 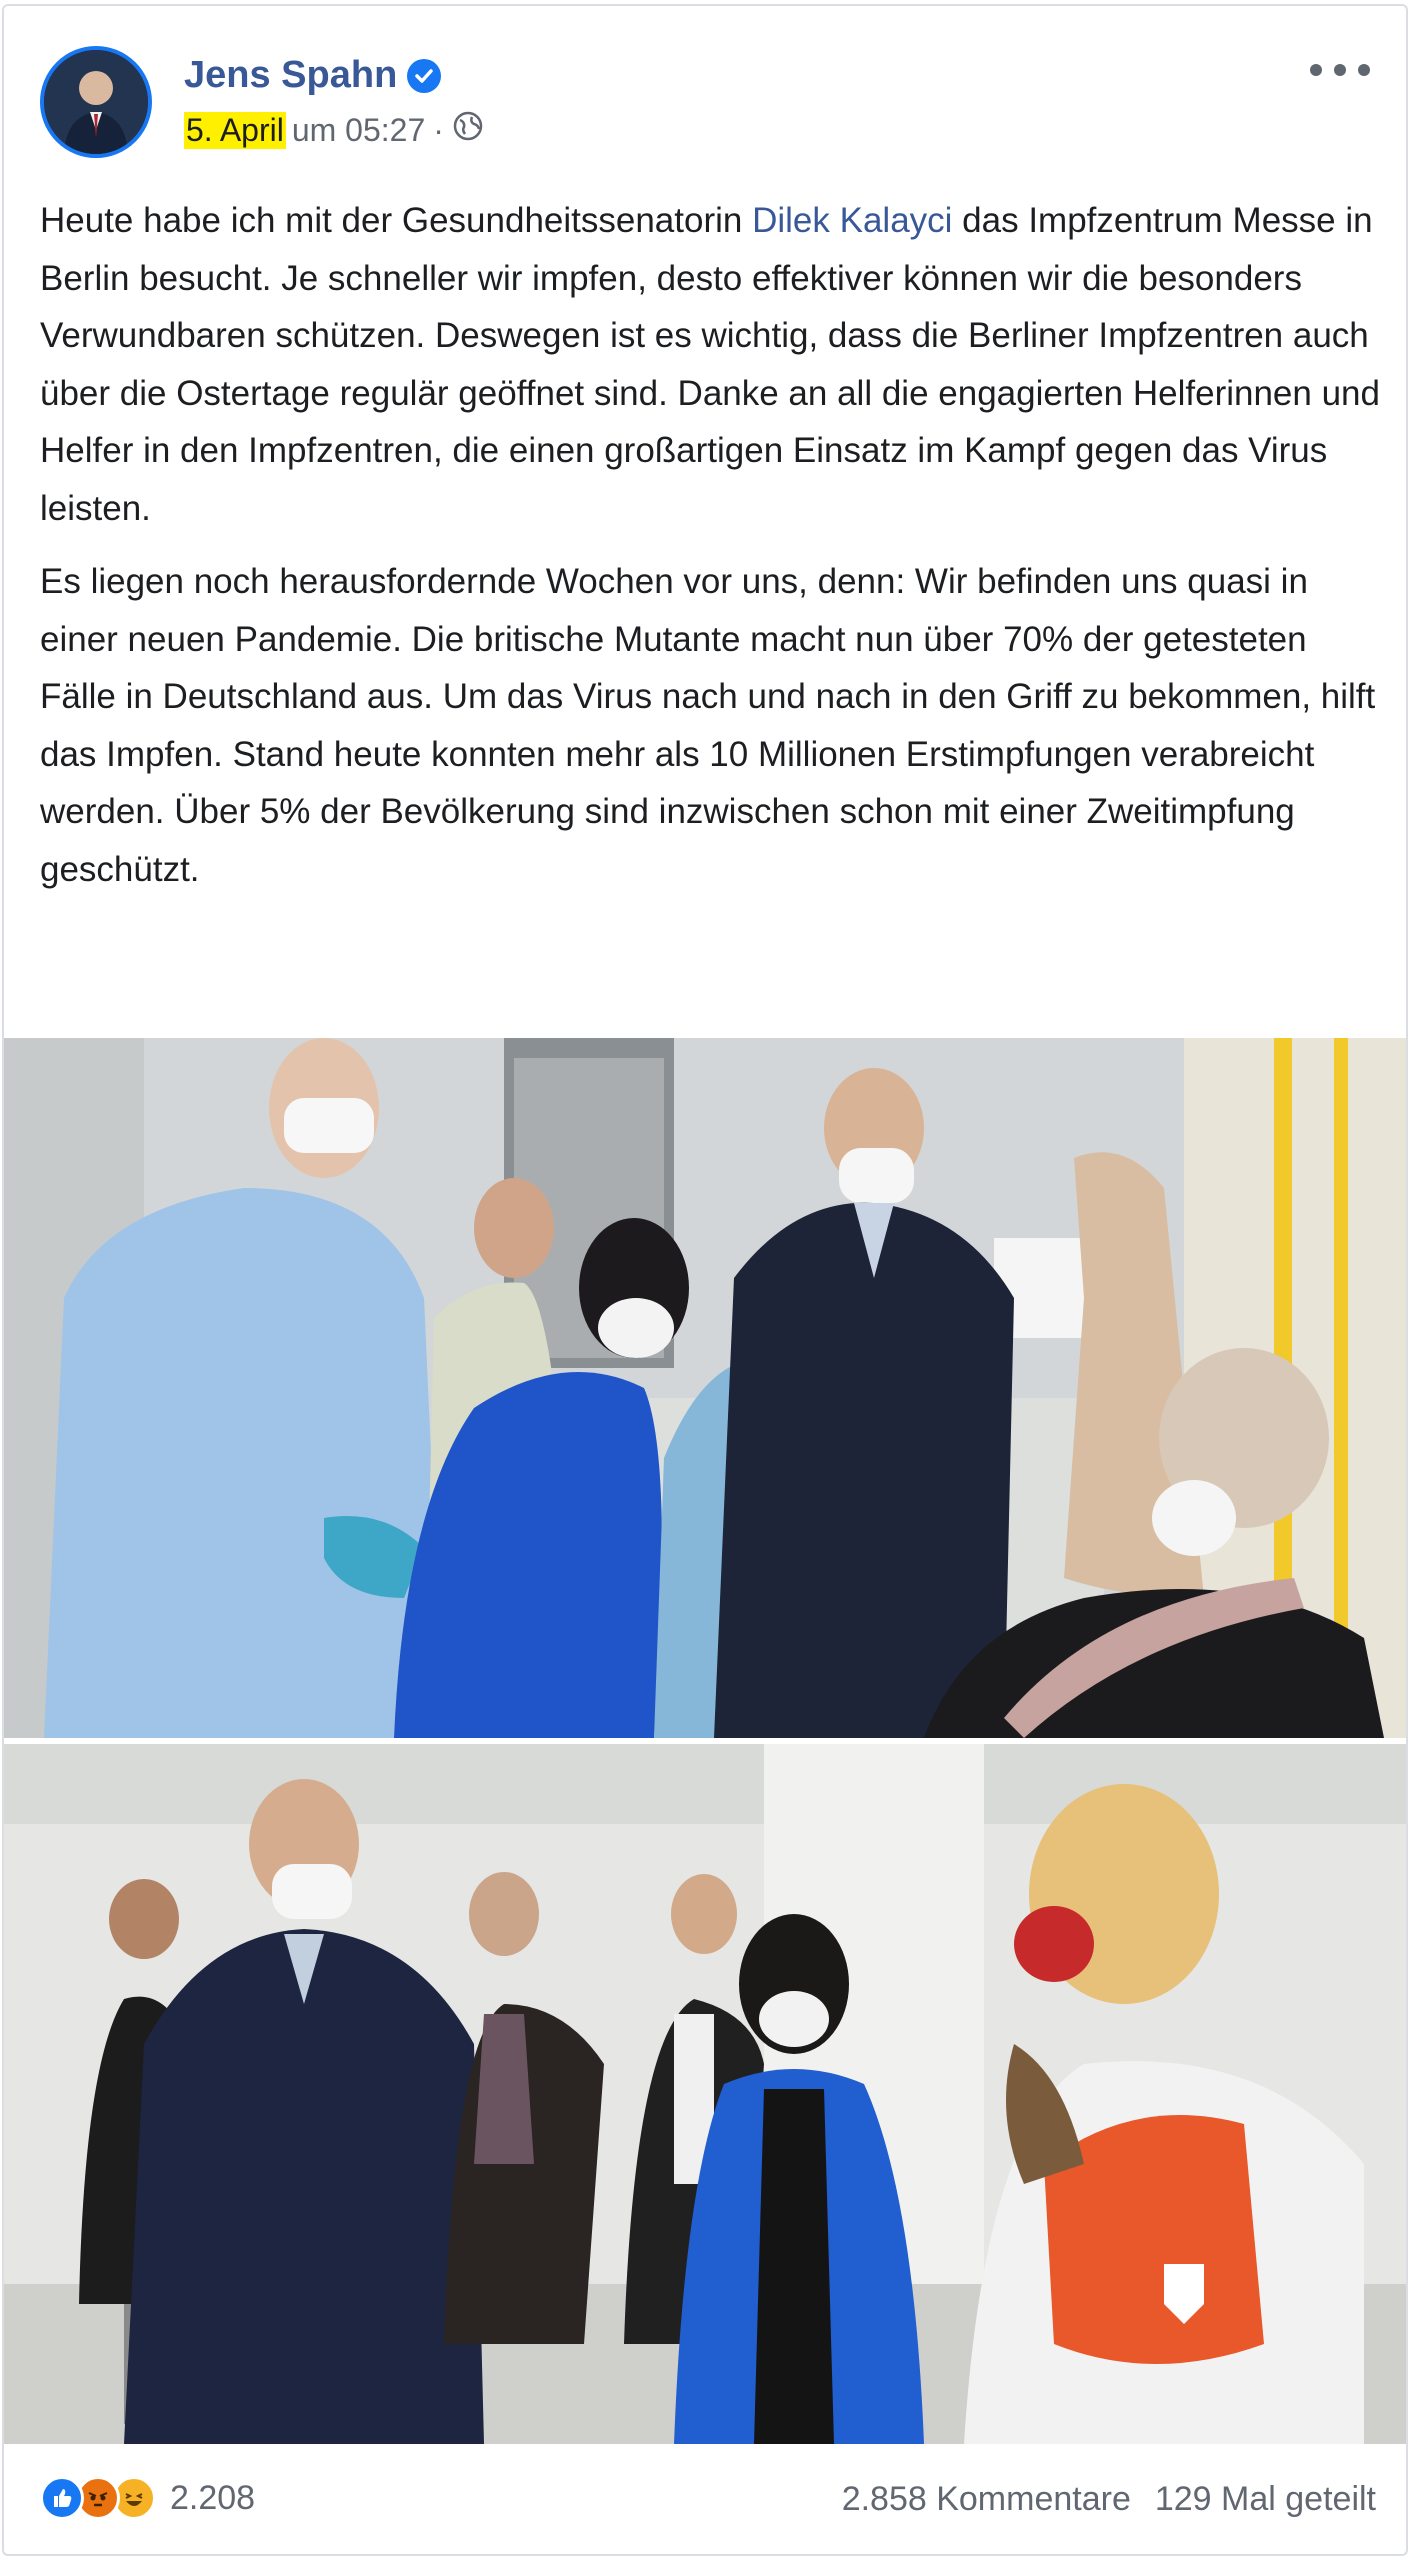 I want to click on author-name: Jens Spahn, so click(x=313, y=75).